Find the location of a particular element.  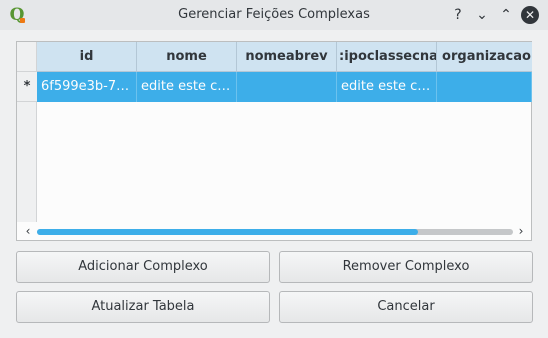

remove-complex-button: Remover Complexo is located at coordinates (406, 267).